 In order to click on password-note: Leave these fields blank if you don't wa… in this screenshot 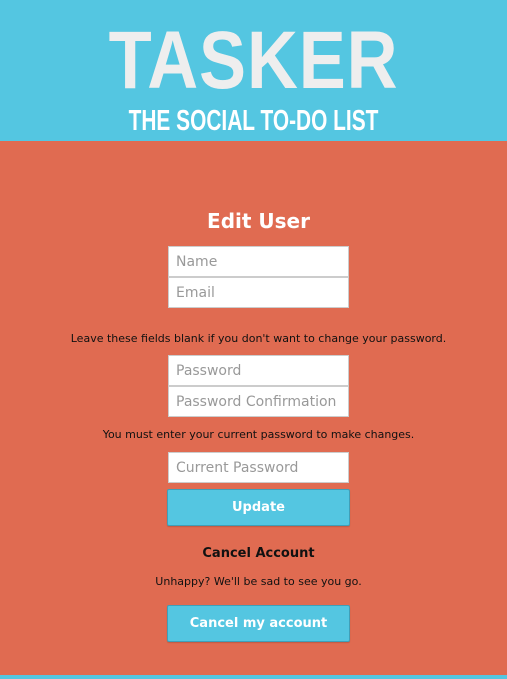, I will do `click(258, 338)`.